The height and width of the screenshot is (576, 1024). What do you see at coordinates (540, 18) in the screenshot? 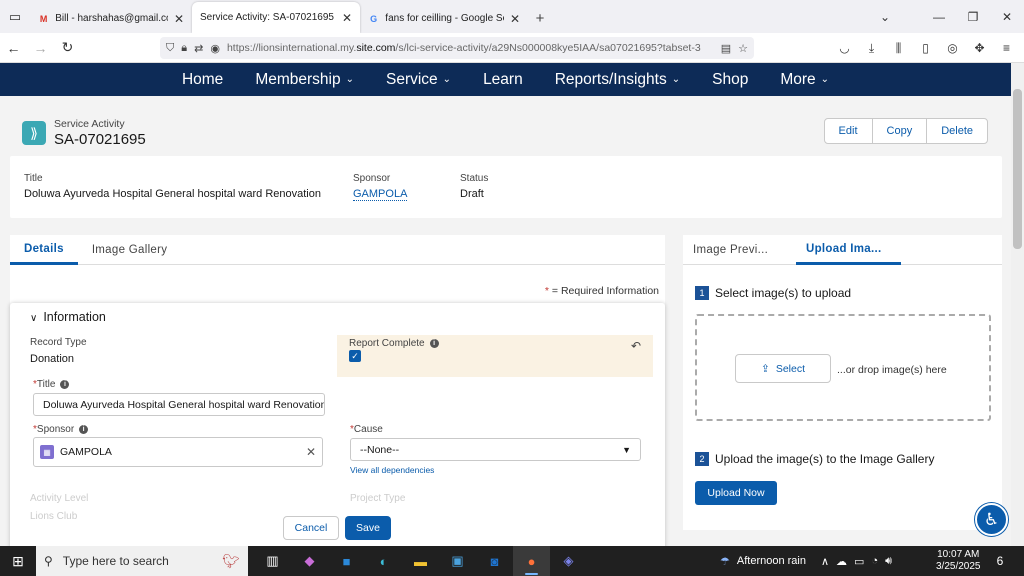
I see `new-tab-button: +` at bounding box center [540, 18].